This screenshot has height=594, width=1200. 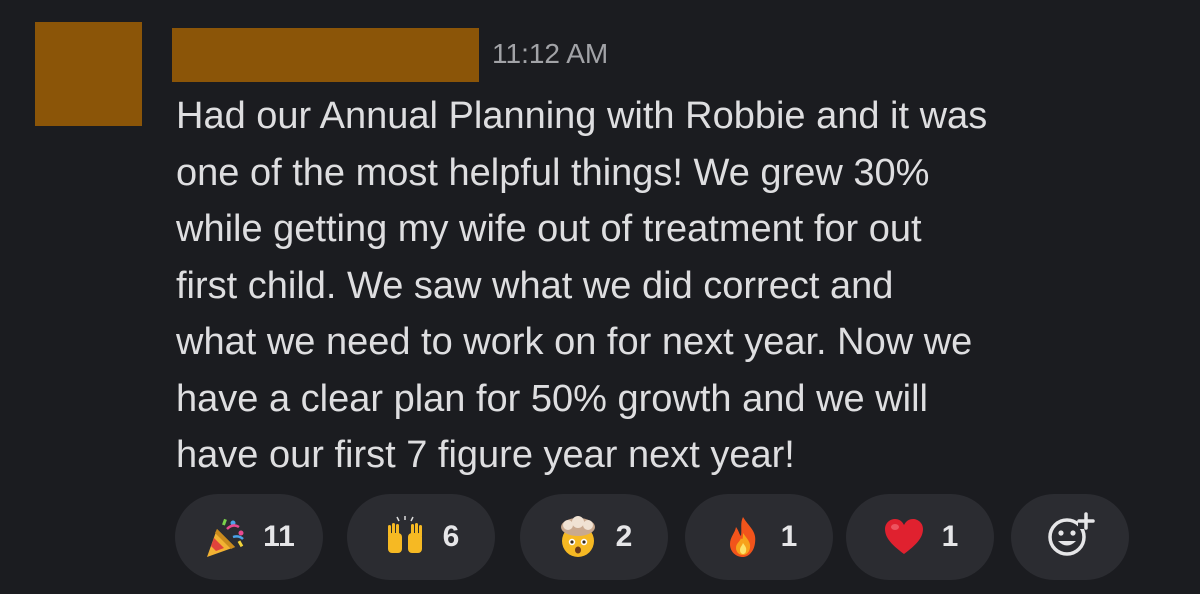 What do you see at coordinates (279, 536) in the screenshot?
I see `reaction-count: 11` at bounding box center [279, 536].